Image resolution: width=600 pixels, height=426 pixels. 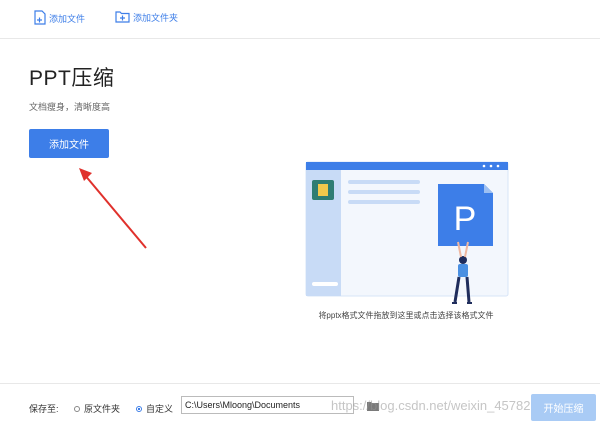 What do you see at coordinates (72, 78) in the screenshot?
I see `page-title: PPT压缩` at bounding box center [72, 78].